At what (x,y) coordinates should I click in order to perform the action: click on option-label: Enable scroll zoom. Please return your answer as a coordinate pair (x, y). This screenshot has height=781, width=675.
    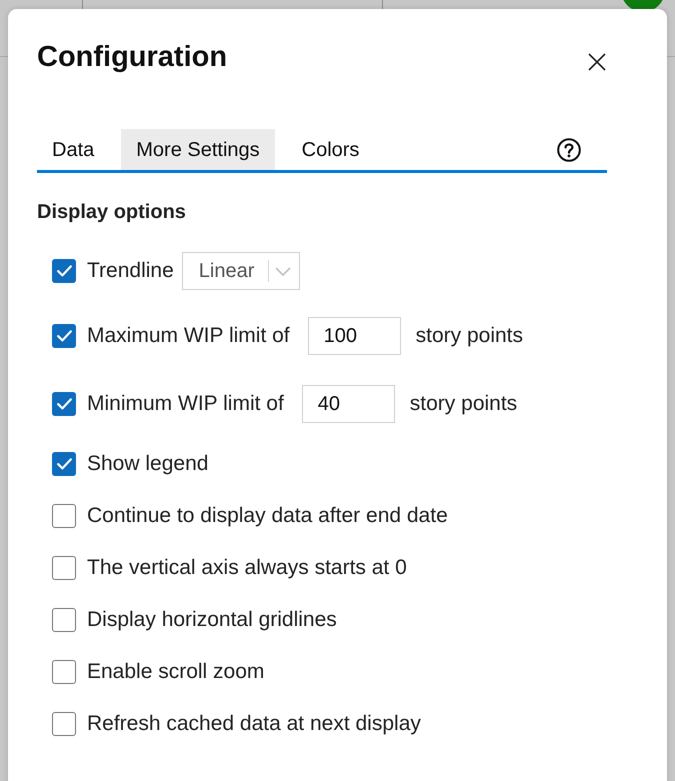
    Looking at the image, I should click on (175, 672).